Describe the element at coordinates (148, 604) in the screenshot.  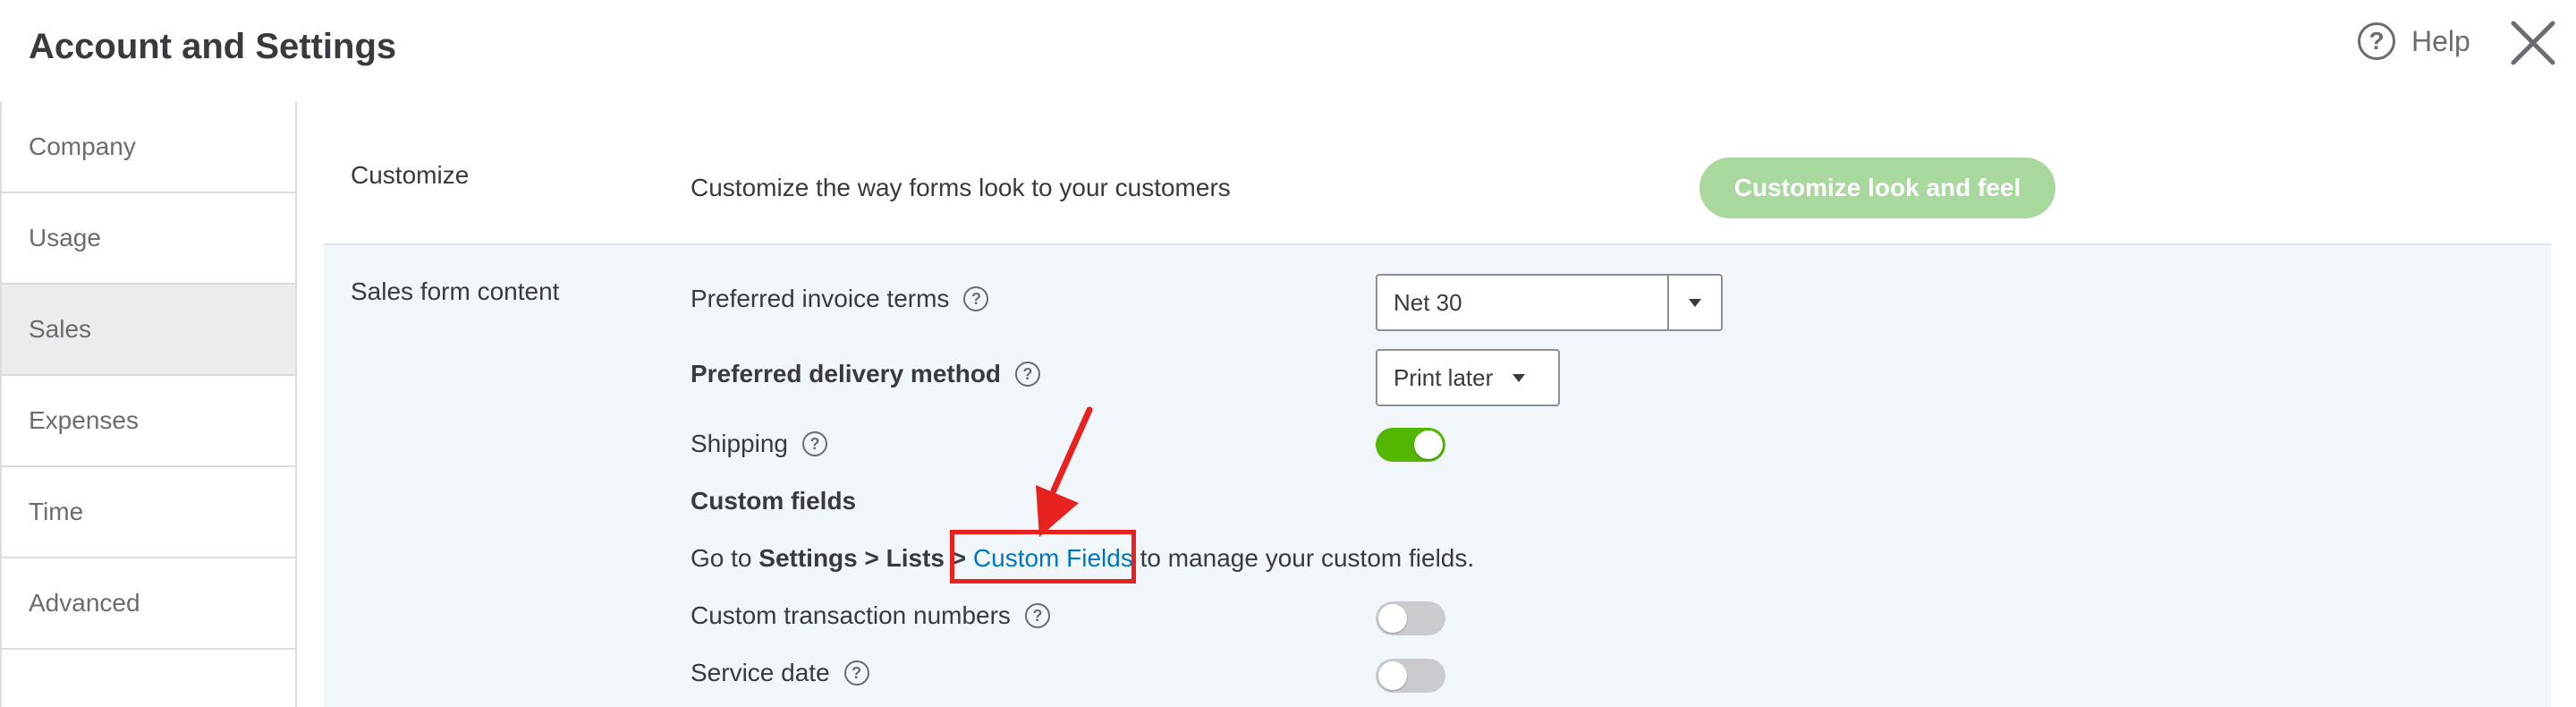
I see `sidebar-item-advanced: Advanced` at that location.